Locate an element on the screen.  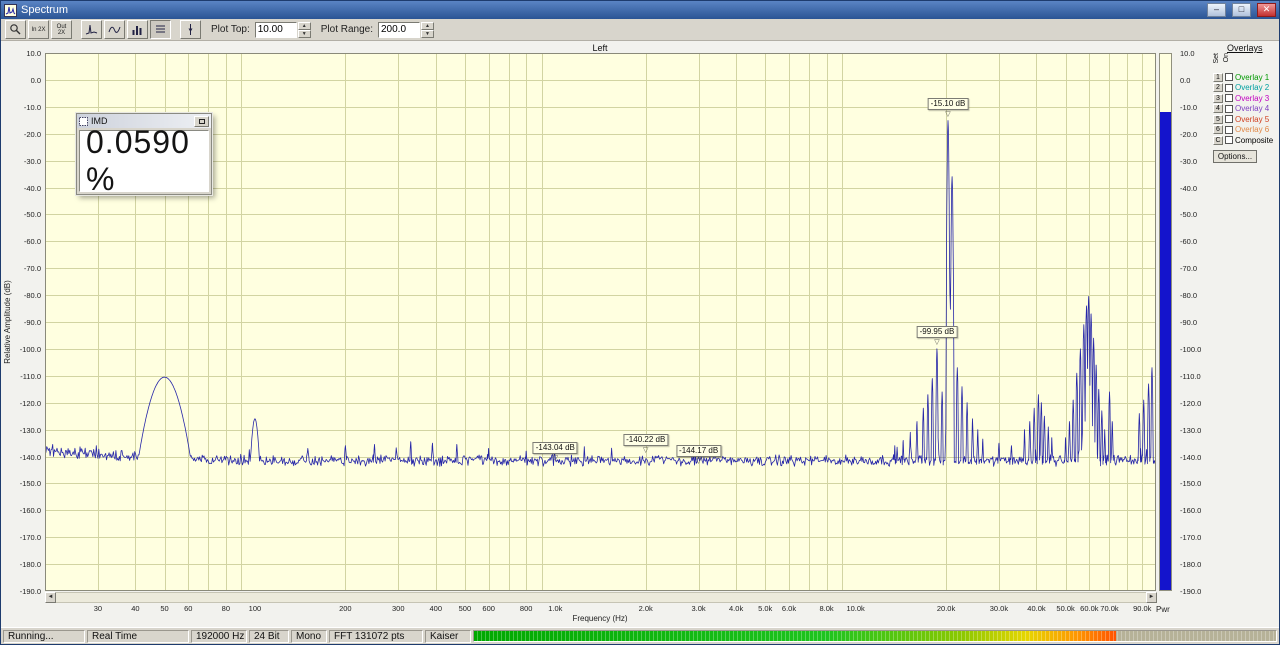
status-segment: 192000 Hz is located at coordinates (219, 636).